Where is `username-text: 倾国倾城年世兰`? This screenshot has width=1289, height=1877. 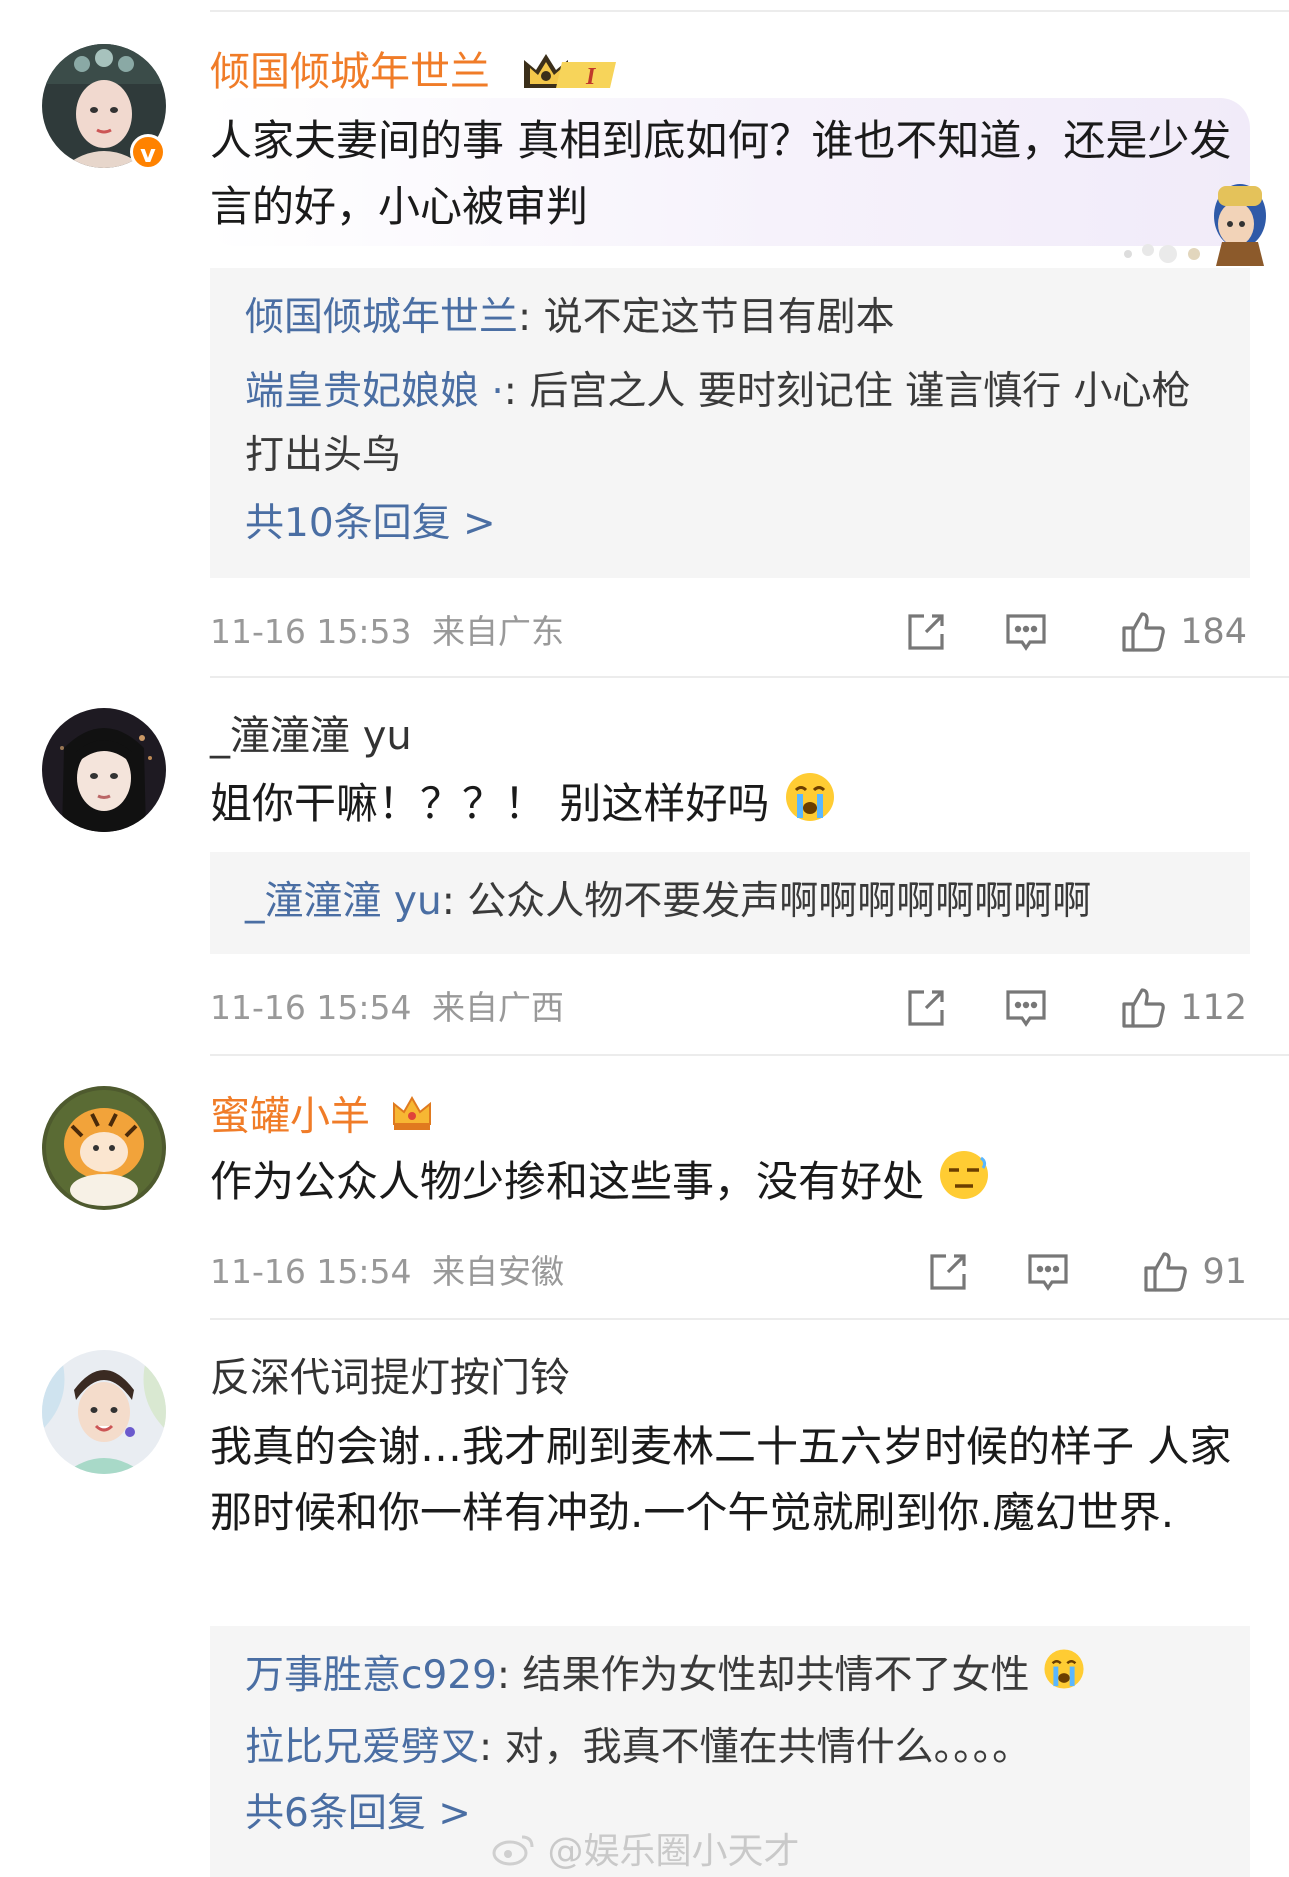 username-text: 倾国倾城年世兰 is located at coordinates (350, 72).